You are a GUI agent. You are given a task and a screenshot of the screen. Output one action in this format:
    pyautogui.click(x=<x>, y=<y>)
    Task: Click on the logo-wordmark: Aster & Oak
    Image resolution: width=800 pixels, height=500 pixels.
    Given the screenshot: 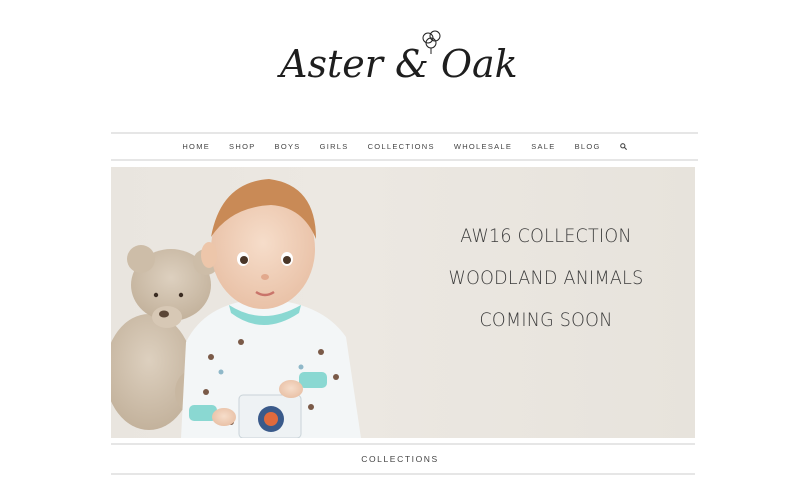 What is the action you would take?
    pyautogui.click(x=397, y=58)
    